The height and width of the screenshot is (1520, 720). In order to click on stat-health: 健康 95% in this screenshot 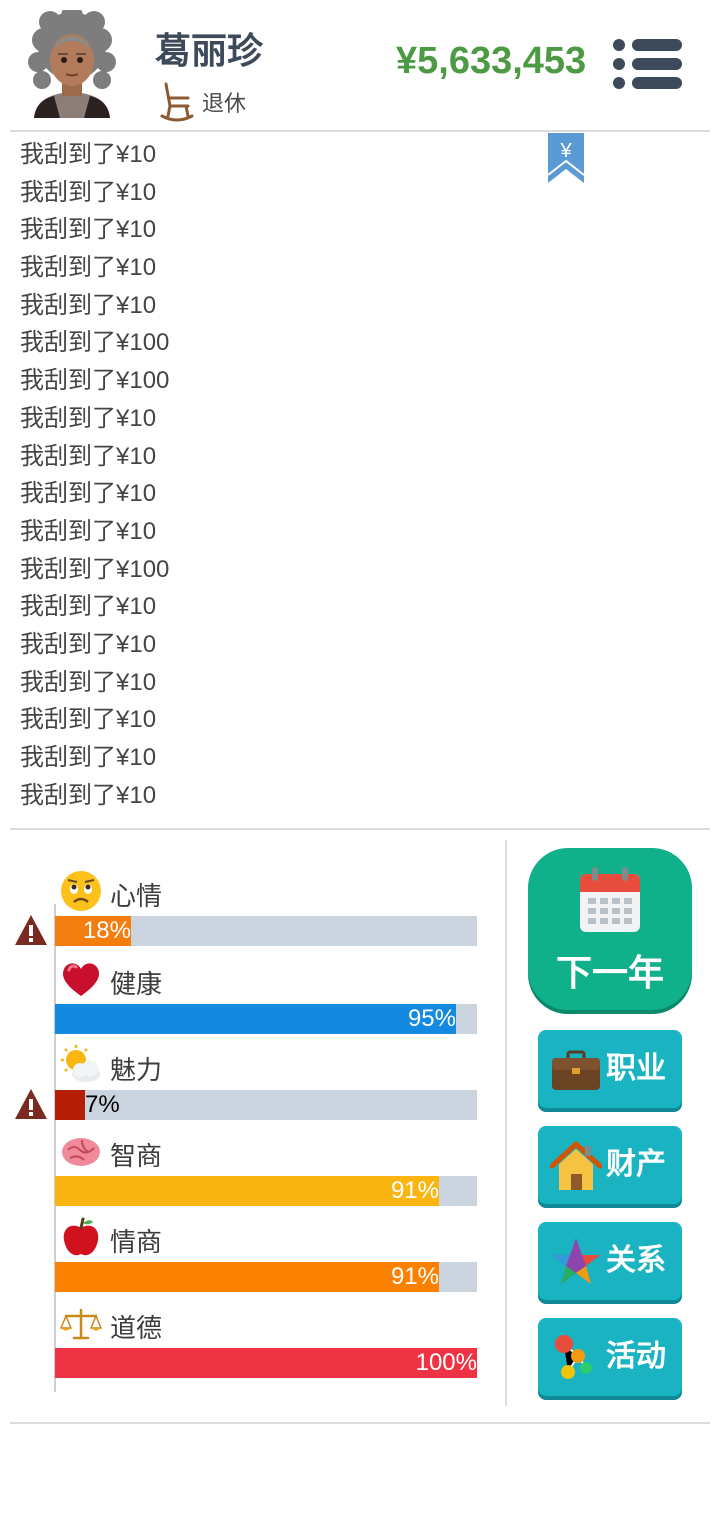, I will do `click(250, 1001)`.